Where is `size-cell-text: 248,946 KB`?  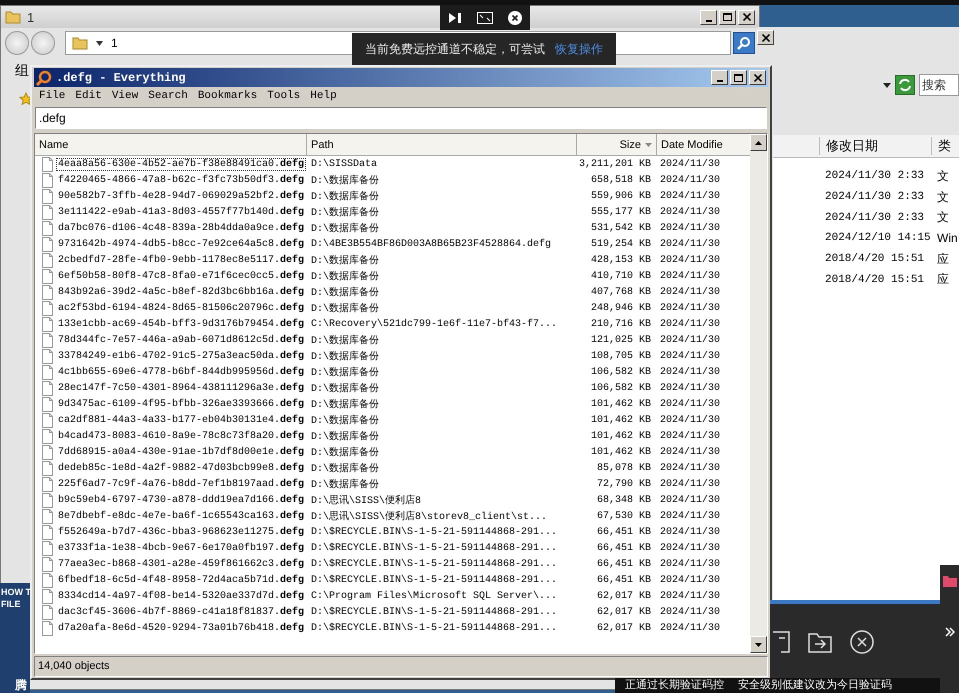 size-cell-text: 248,946 KB is located at coordinates (621, 308).